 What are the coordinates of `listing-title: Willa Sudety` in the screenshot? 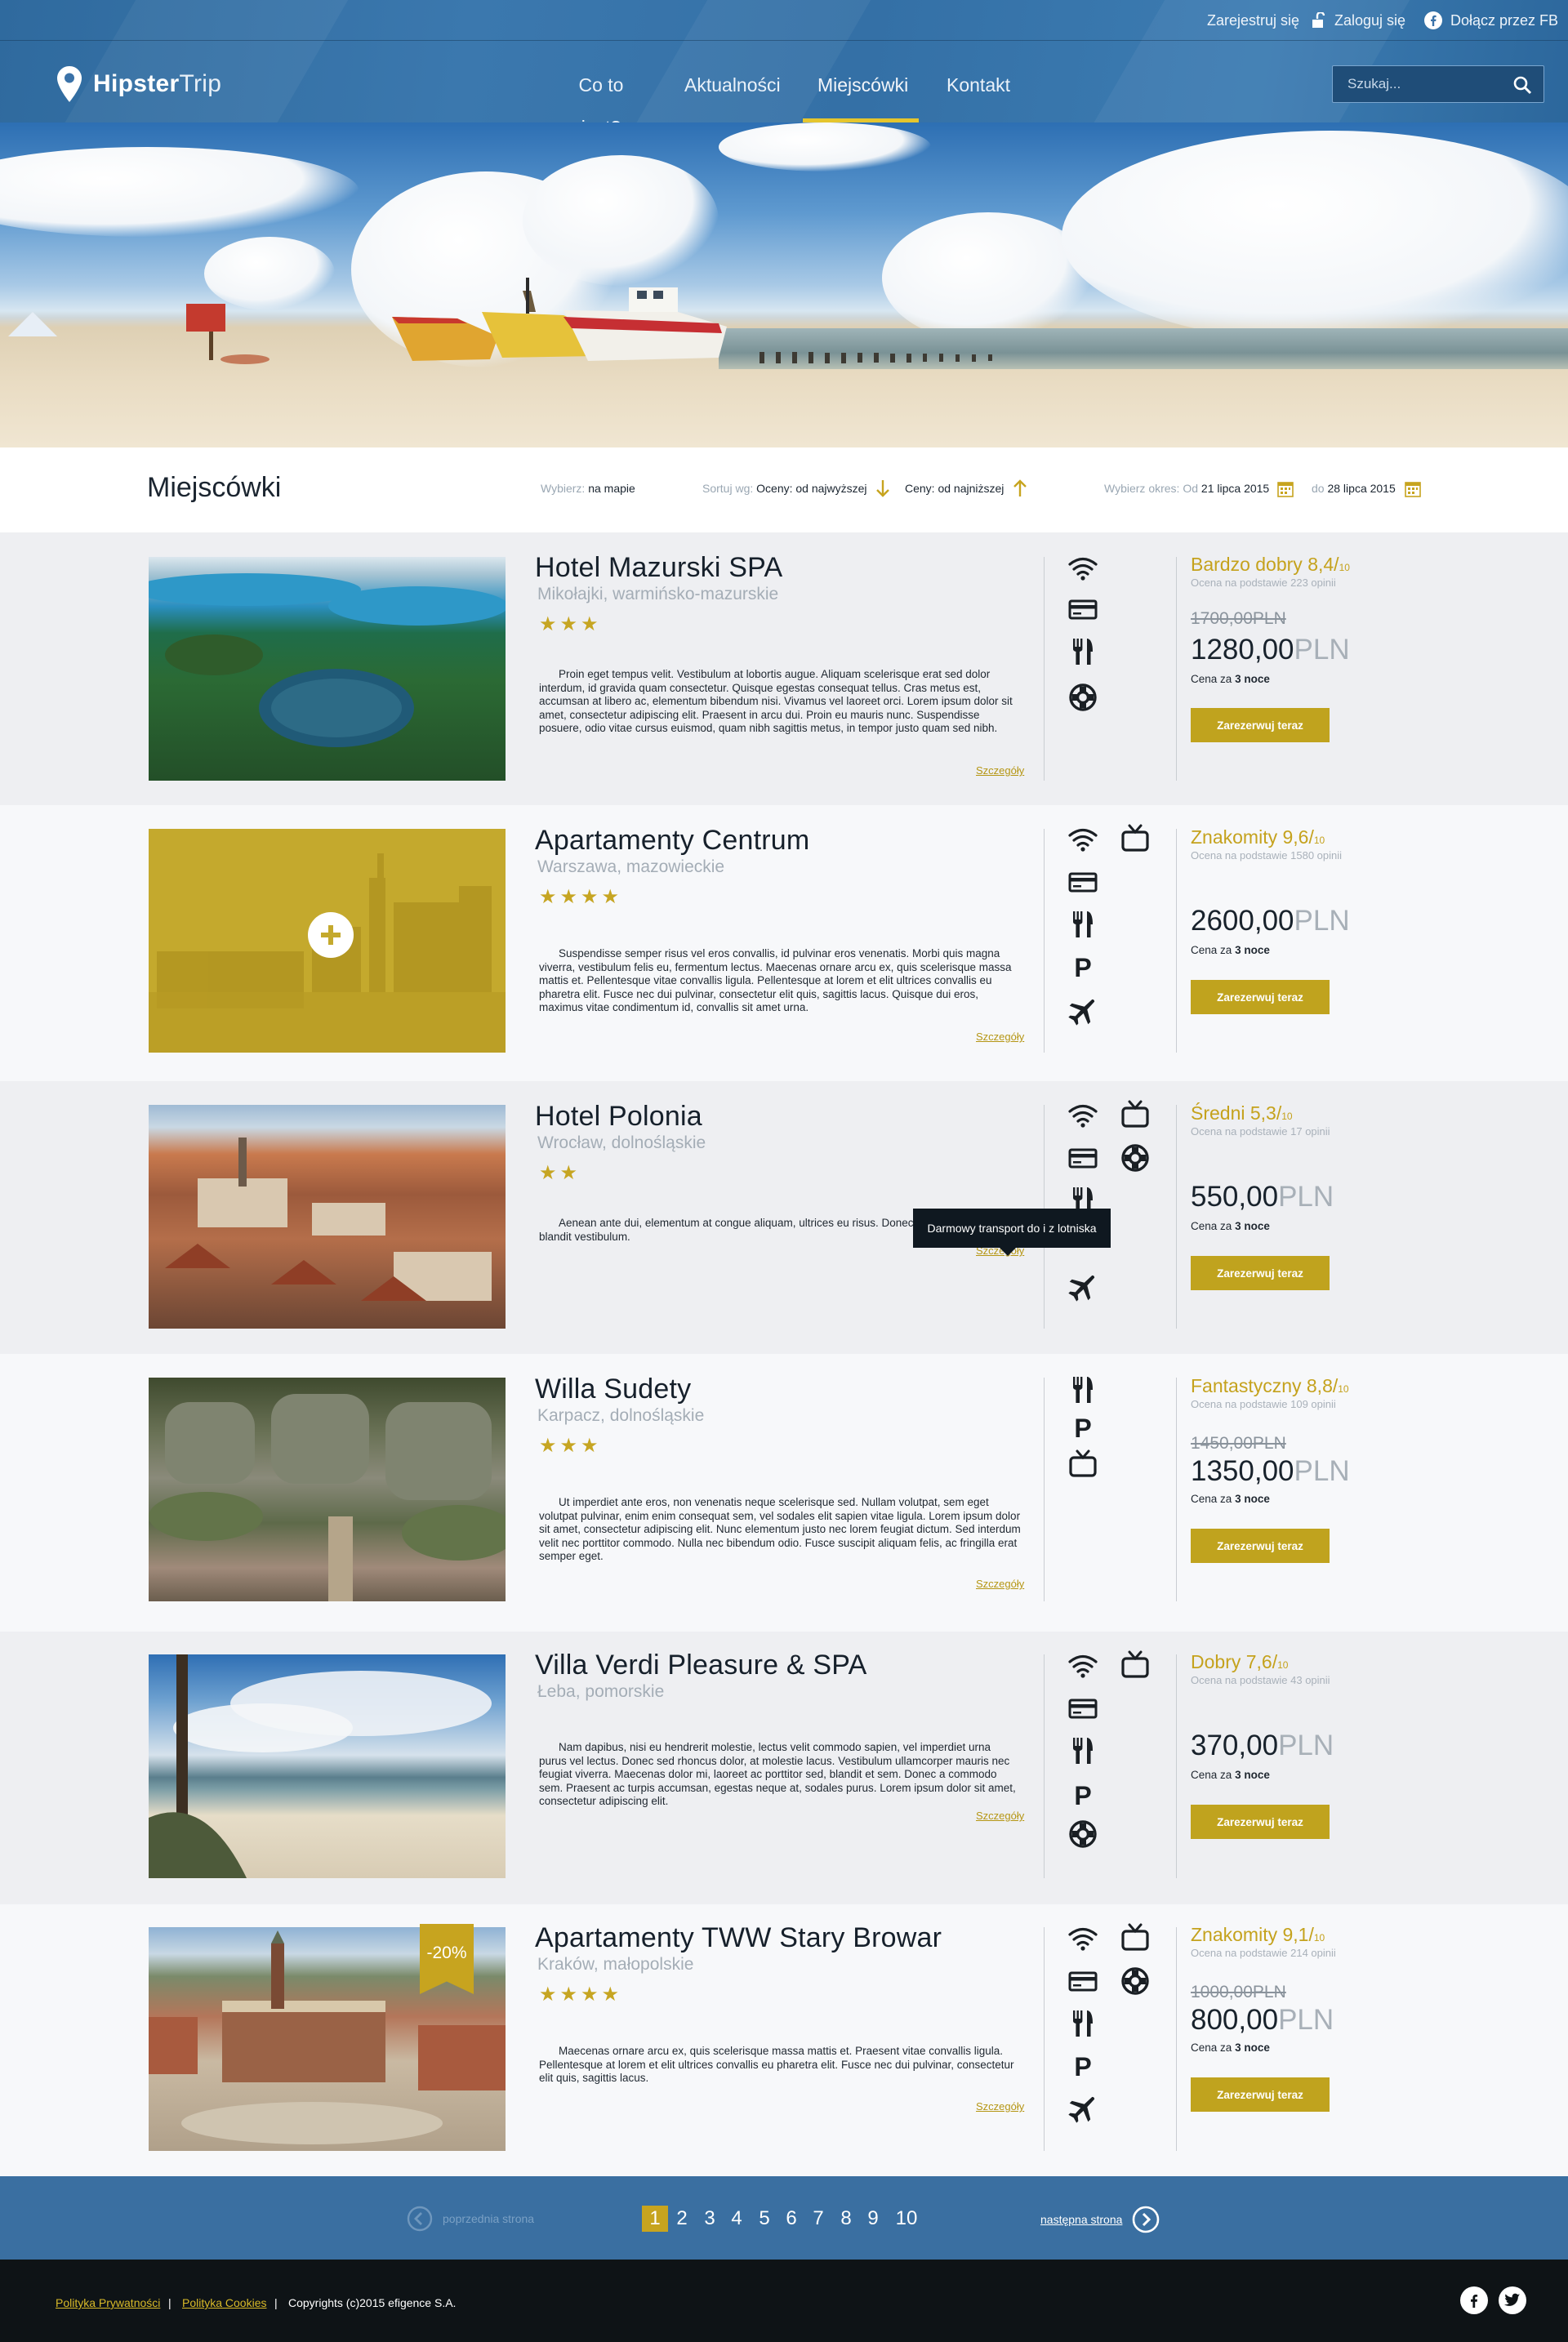 It's located at (613, 1389).